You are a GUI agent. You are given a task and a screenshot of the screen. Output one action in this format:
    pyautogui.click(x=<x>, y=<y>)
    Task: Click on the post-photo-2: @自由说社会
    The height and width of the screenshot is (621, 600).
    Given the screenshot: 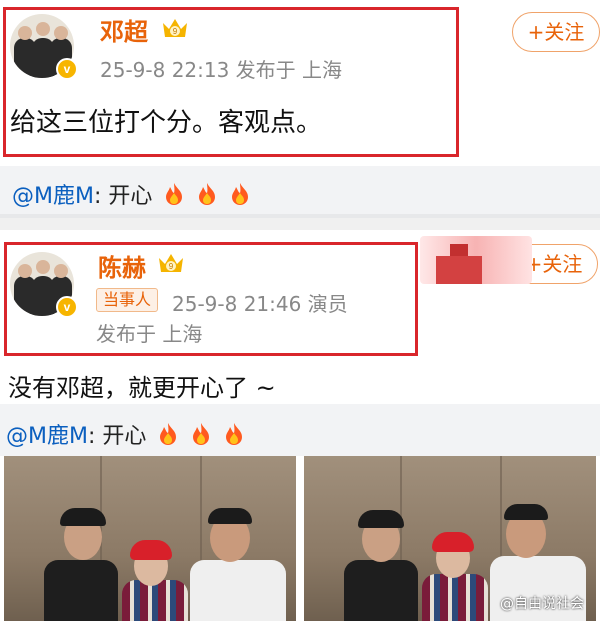 What is the action you would take?
    pyautogui.click(x=450, y=538)
    